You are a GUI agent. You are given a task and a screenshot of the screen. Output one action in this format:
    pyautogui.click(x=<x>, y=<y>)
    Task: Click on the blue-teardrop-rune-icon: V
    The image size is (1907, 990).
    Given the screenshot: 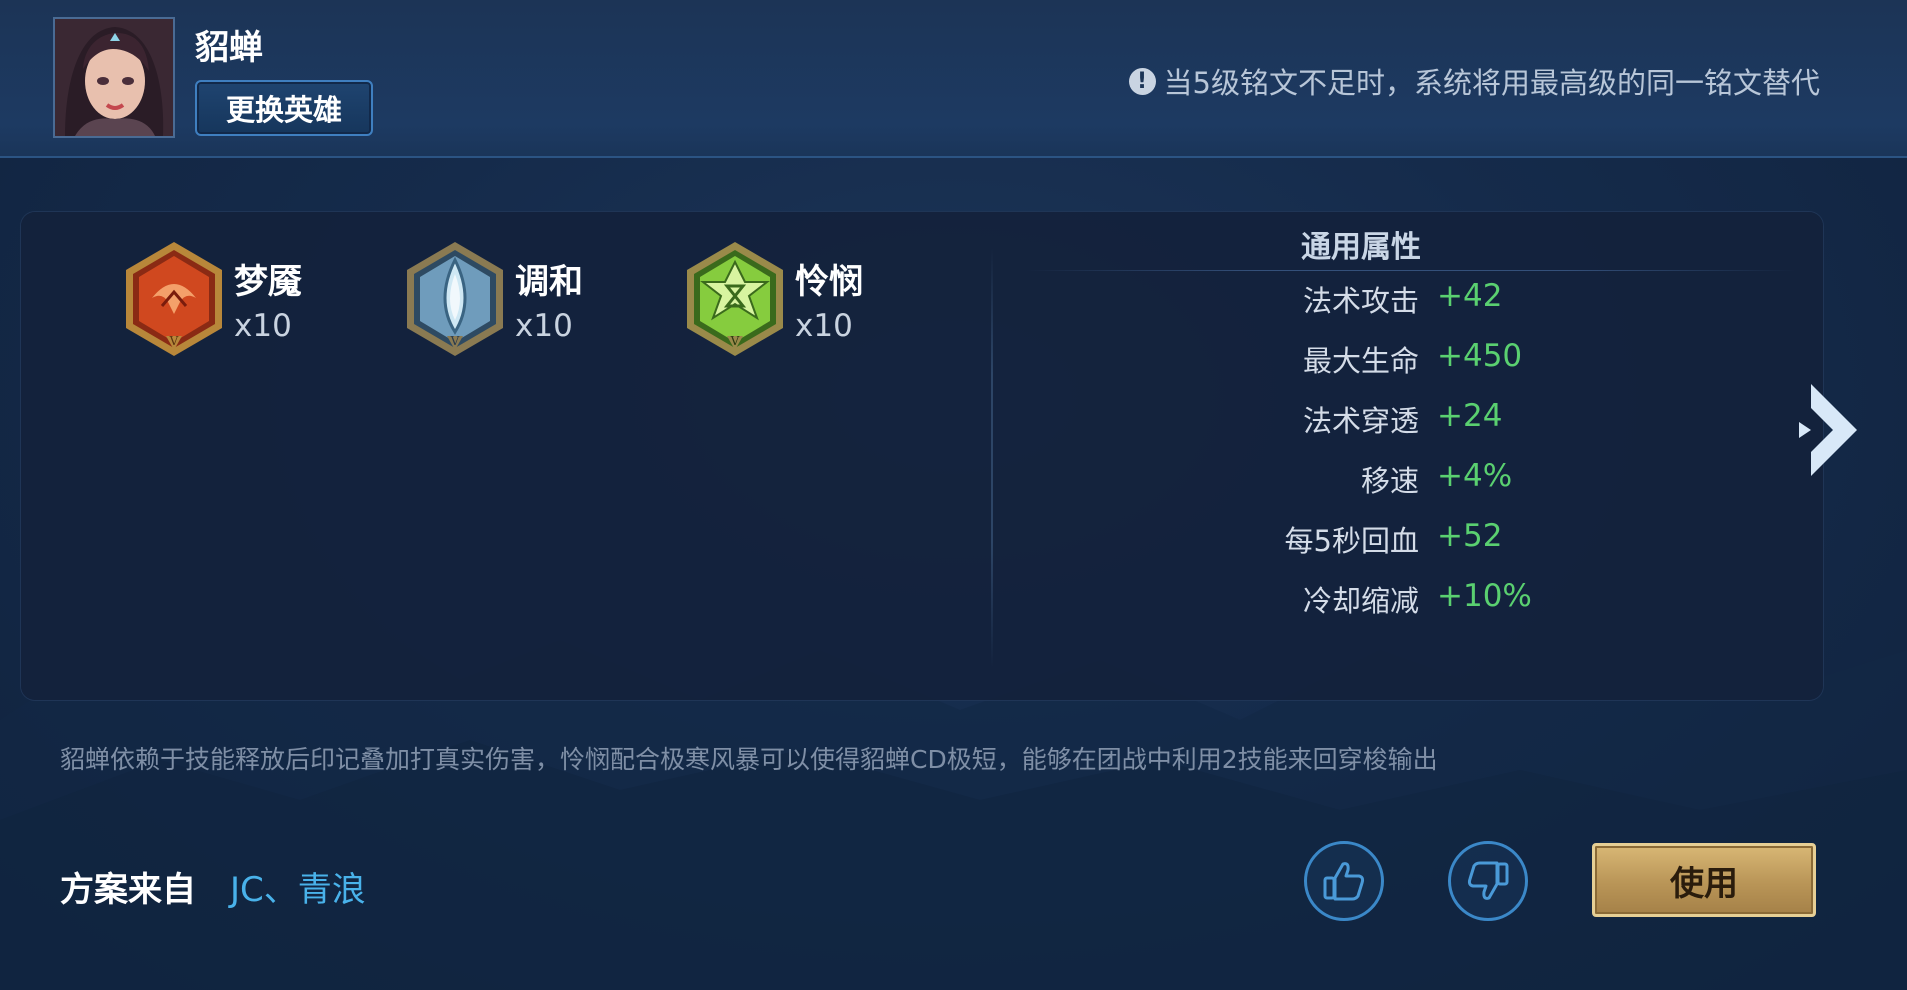 What is the action you would take?
    pyautogui.click(x=455, y=299)
    